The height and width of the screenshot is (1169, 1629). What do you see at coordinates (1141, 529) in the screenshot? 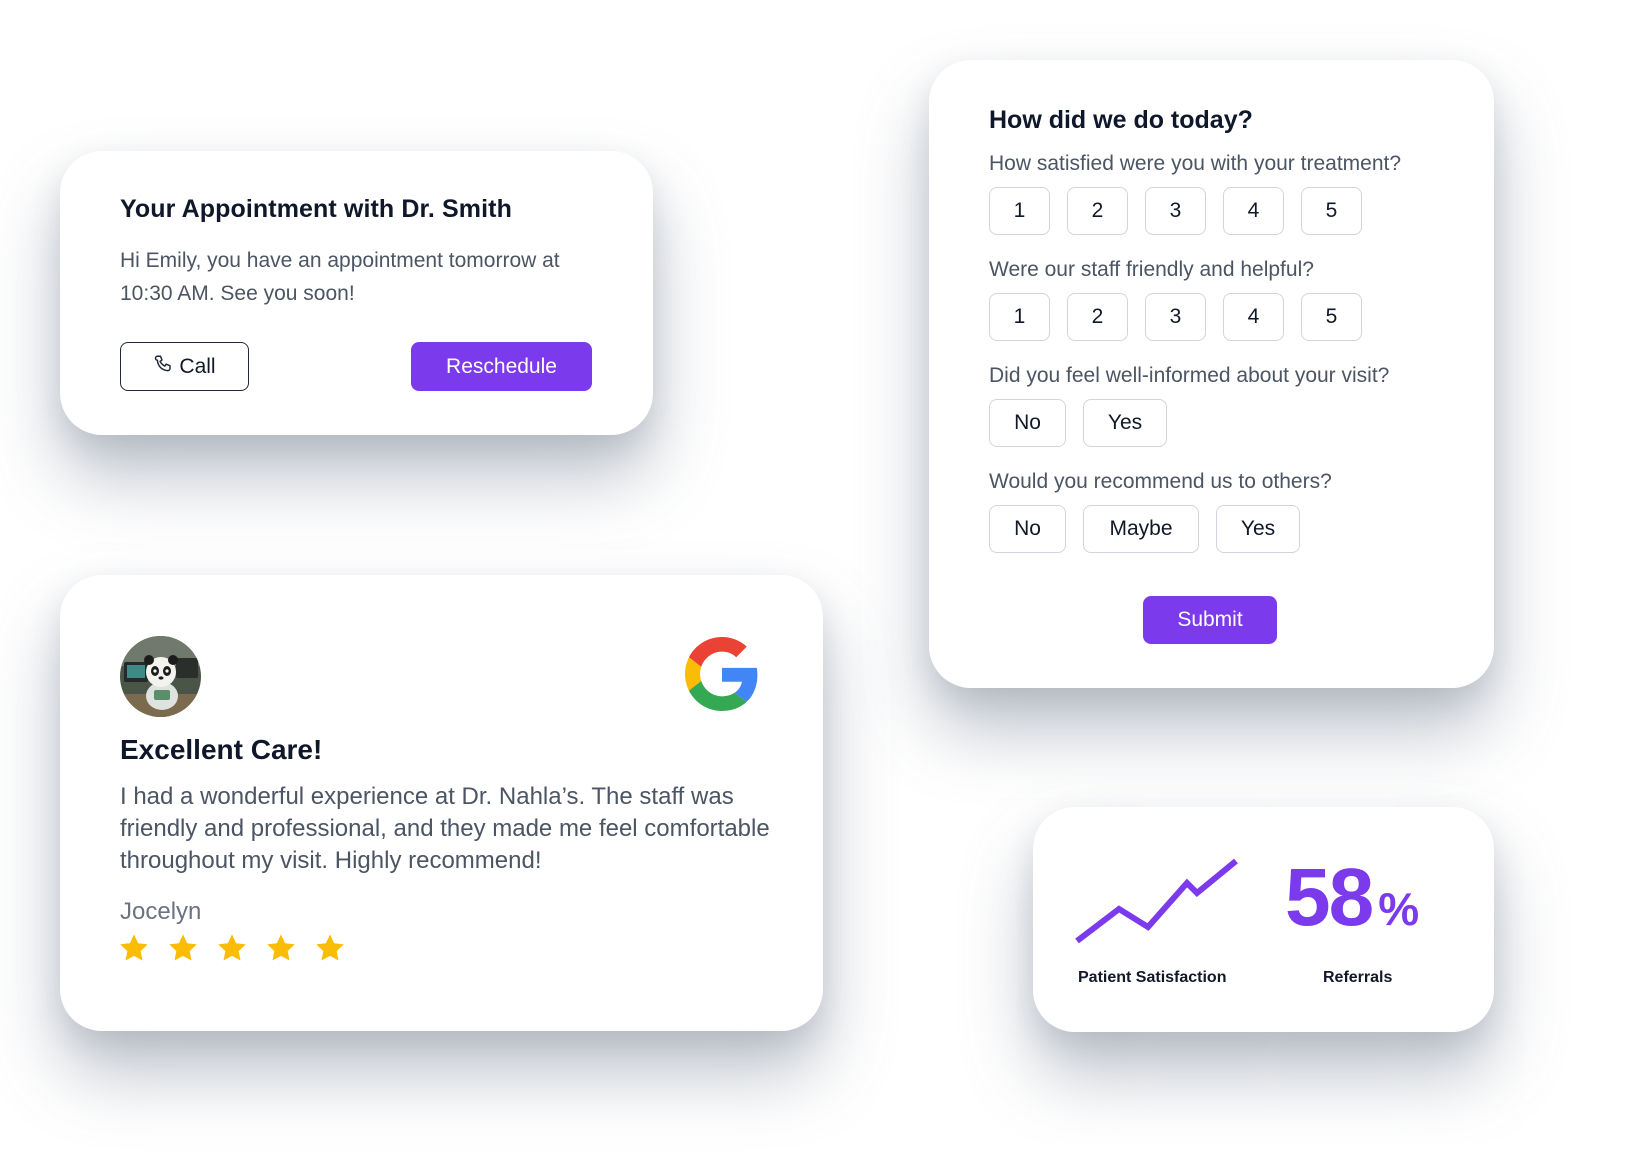
I see `option-button-maybe: Maybe` at bounding box center [1141, 529].